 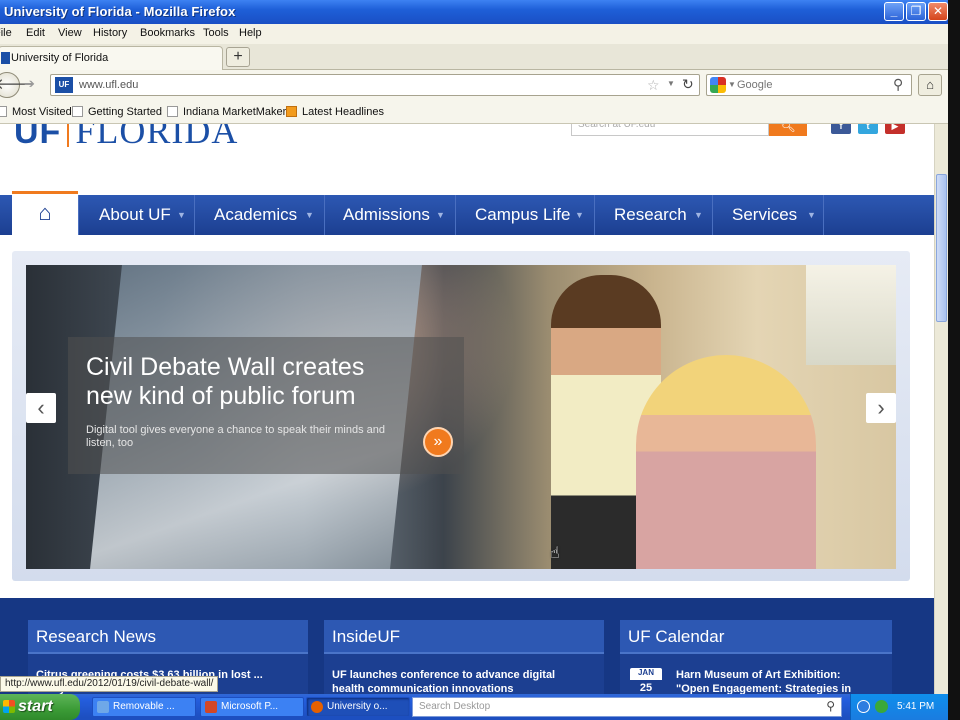 I want to click on nav-home: ⌂, so click(x=45, y=213).